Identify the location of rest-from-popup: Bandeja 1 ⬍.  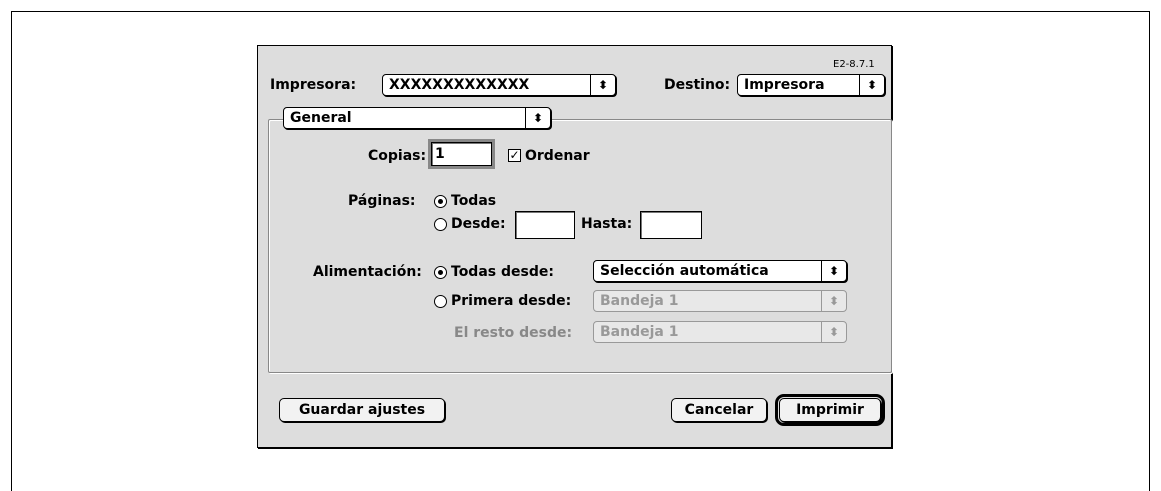
(720, 332).